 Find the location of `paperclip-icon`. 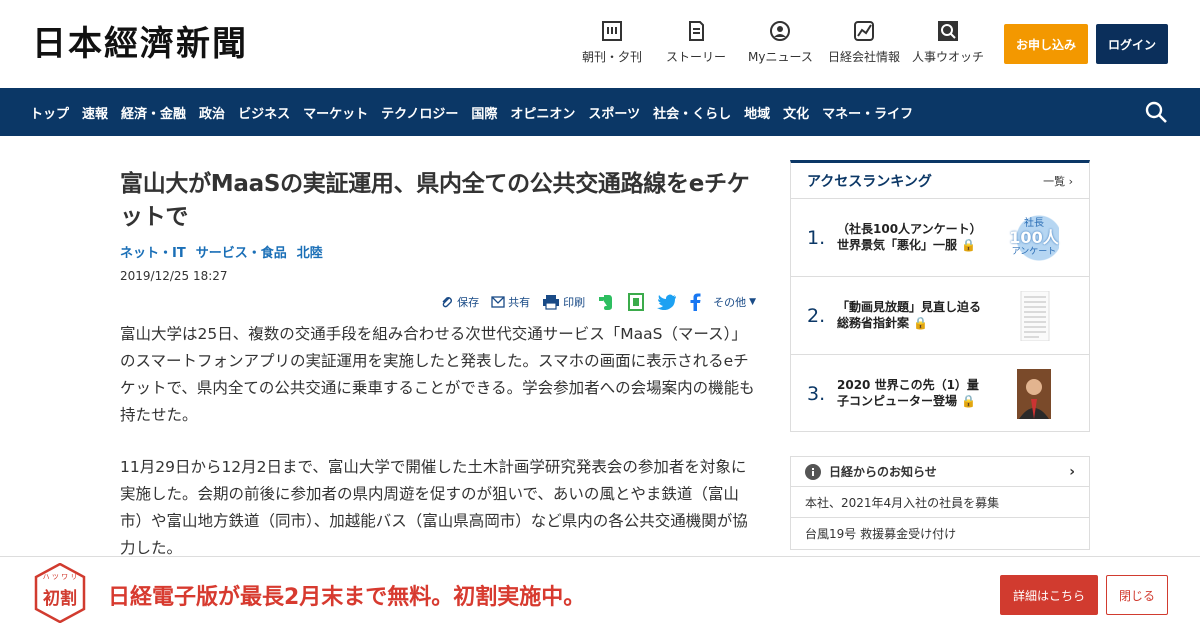

paperclip-icon is located at coordinates (447, 302).